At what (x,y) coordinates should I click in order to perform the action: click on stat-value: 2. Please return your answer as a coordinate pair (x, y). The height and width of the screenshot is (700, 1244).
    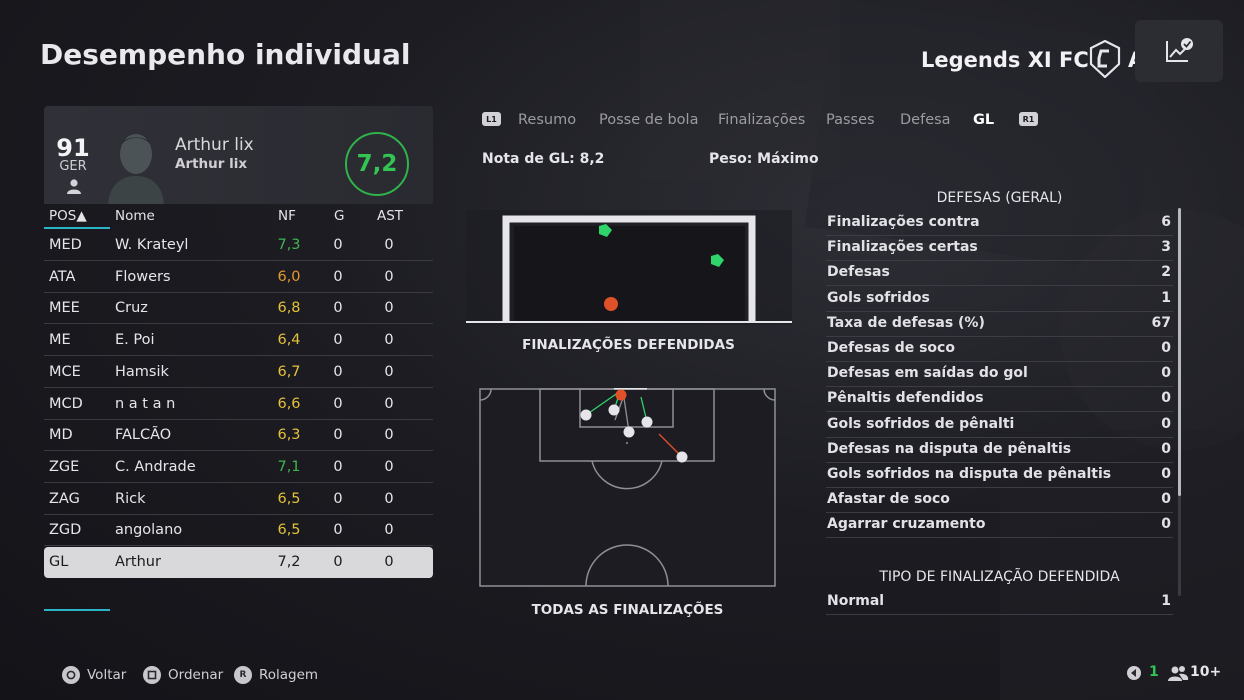
    Looking at the image, I should click on (1166, 272).